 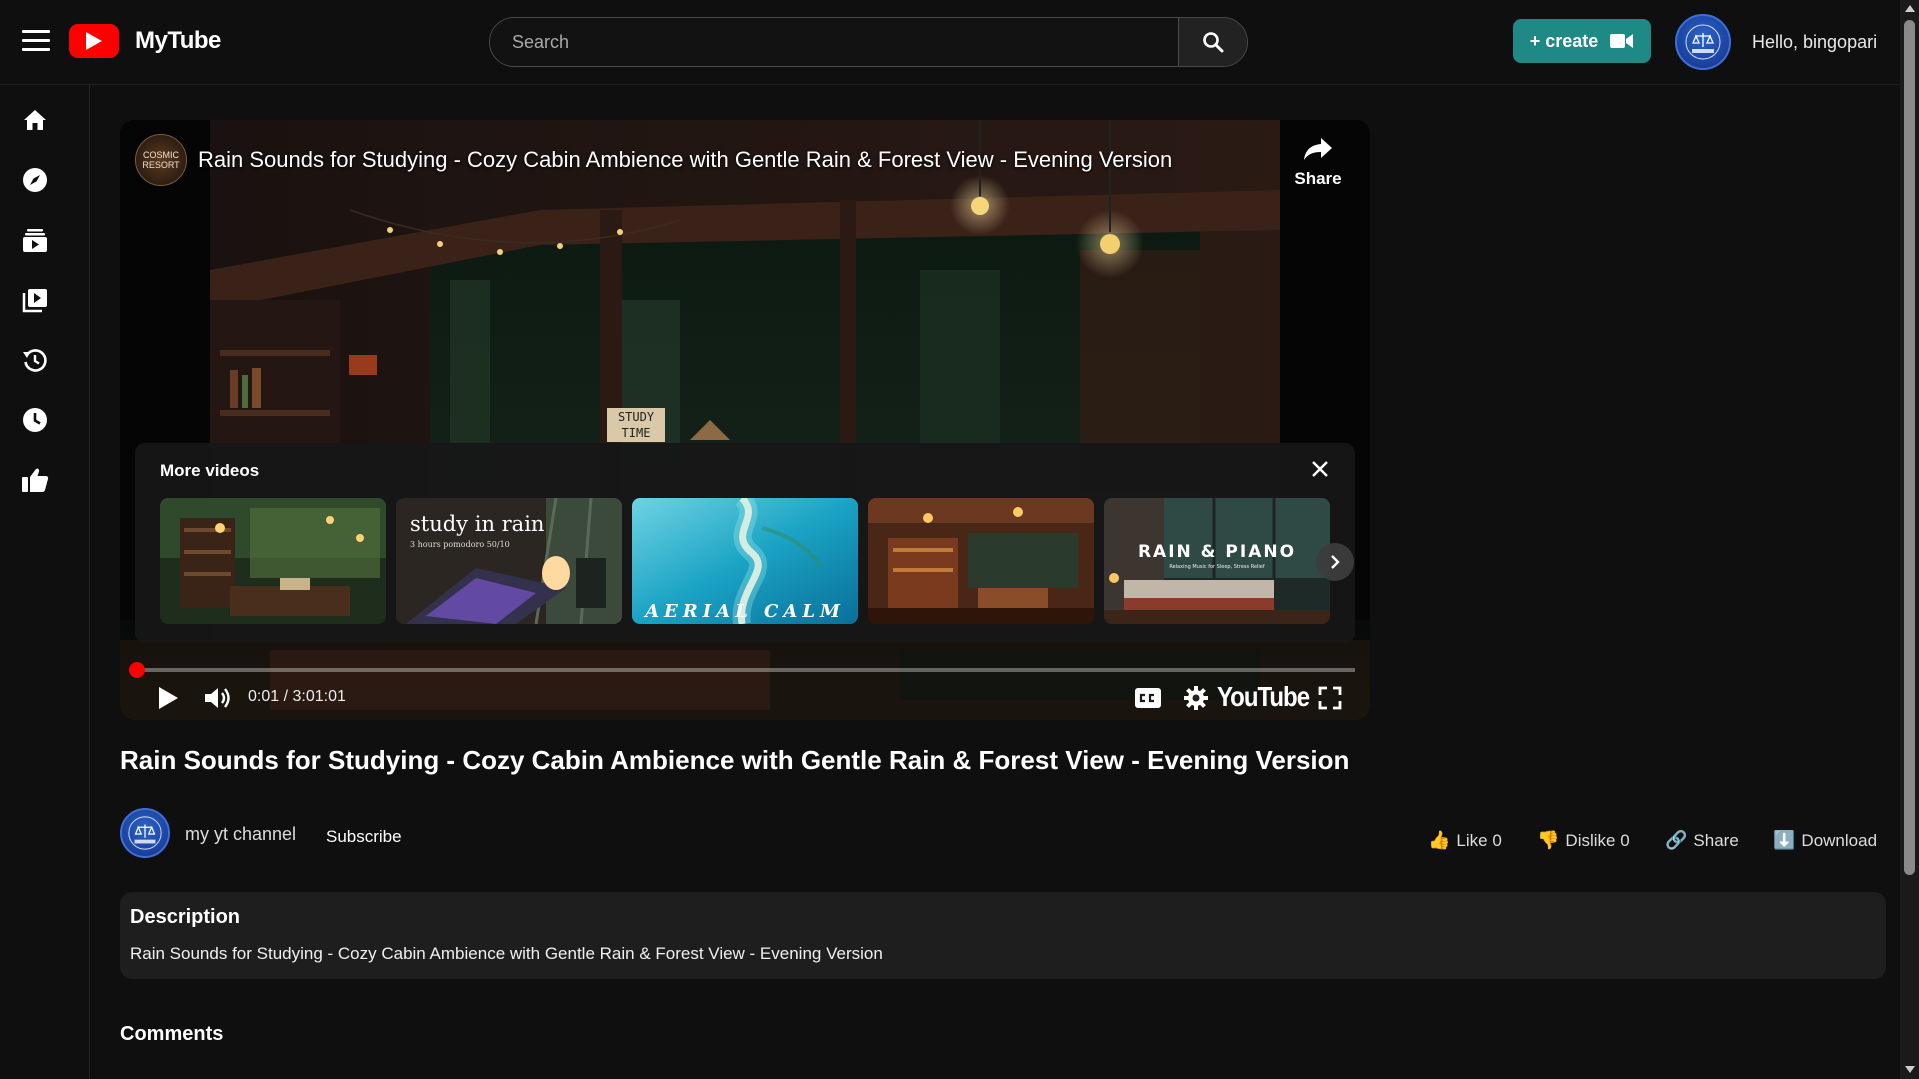 I want to click on create-button: + create, so click(x=1582, y=41).